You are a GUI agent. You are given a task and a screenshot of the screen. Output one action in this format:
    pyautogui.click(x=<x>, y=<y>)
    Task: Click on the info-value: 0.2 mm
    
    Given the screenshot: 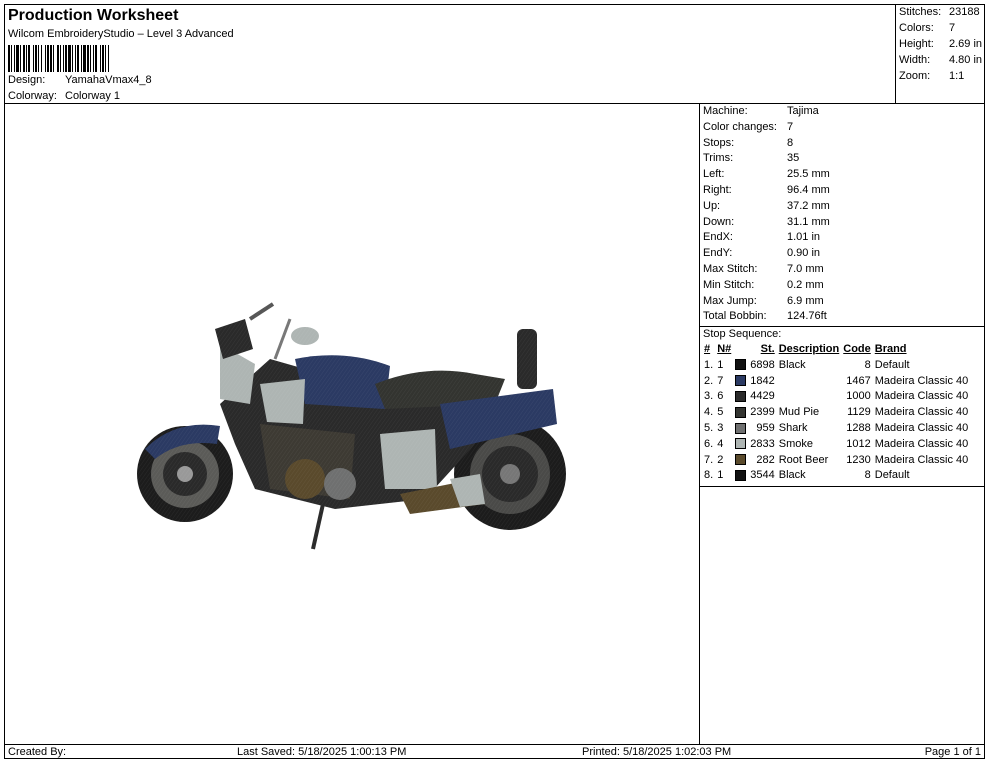 What is the action you would take?
    pyautogui.click(x=805, y=284)
    